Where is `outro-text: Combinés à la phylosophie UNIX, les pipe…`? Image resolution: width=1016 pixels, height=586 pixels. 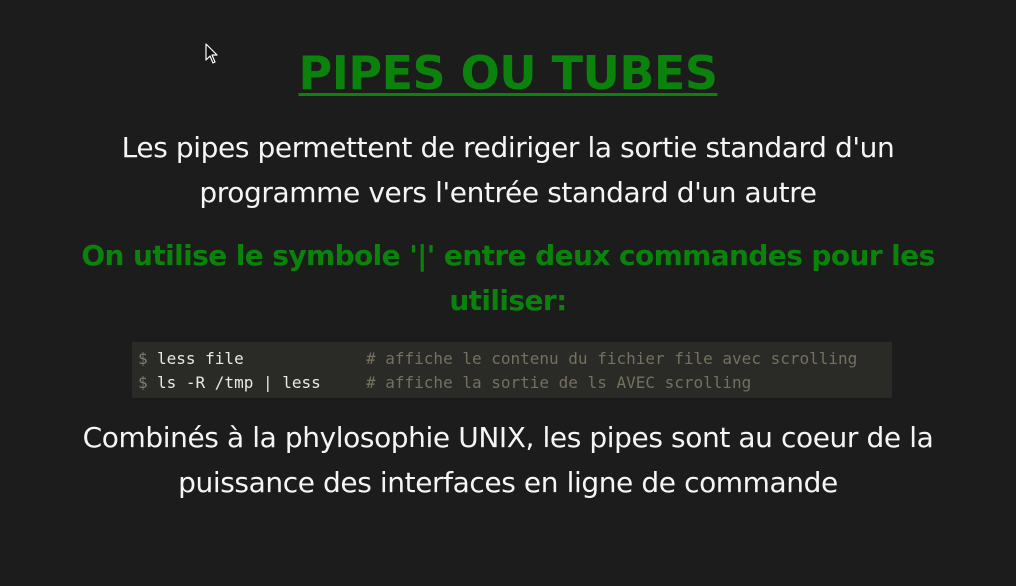 outro-text: Combinés à la phylosophie UNIX, les pipe… is located at coordinates (508, 460).